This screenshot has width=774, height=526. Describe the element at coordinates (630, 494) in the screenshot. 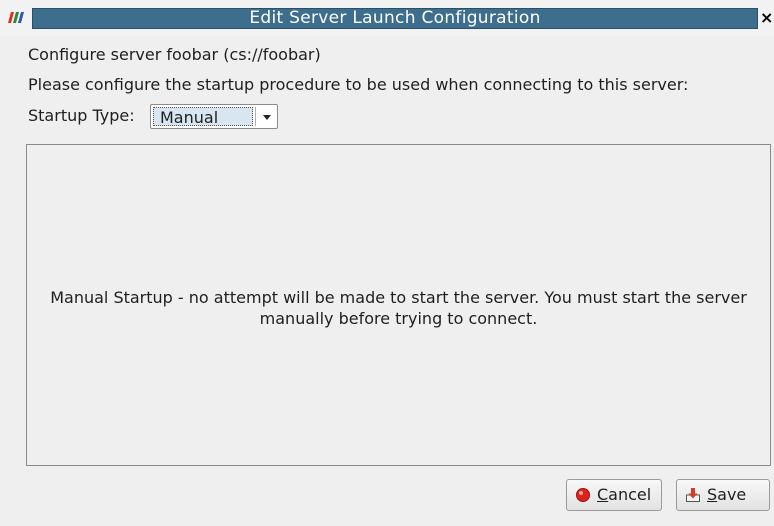

I see `cancel-label-rest: ancel` at that location.